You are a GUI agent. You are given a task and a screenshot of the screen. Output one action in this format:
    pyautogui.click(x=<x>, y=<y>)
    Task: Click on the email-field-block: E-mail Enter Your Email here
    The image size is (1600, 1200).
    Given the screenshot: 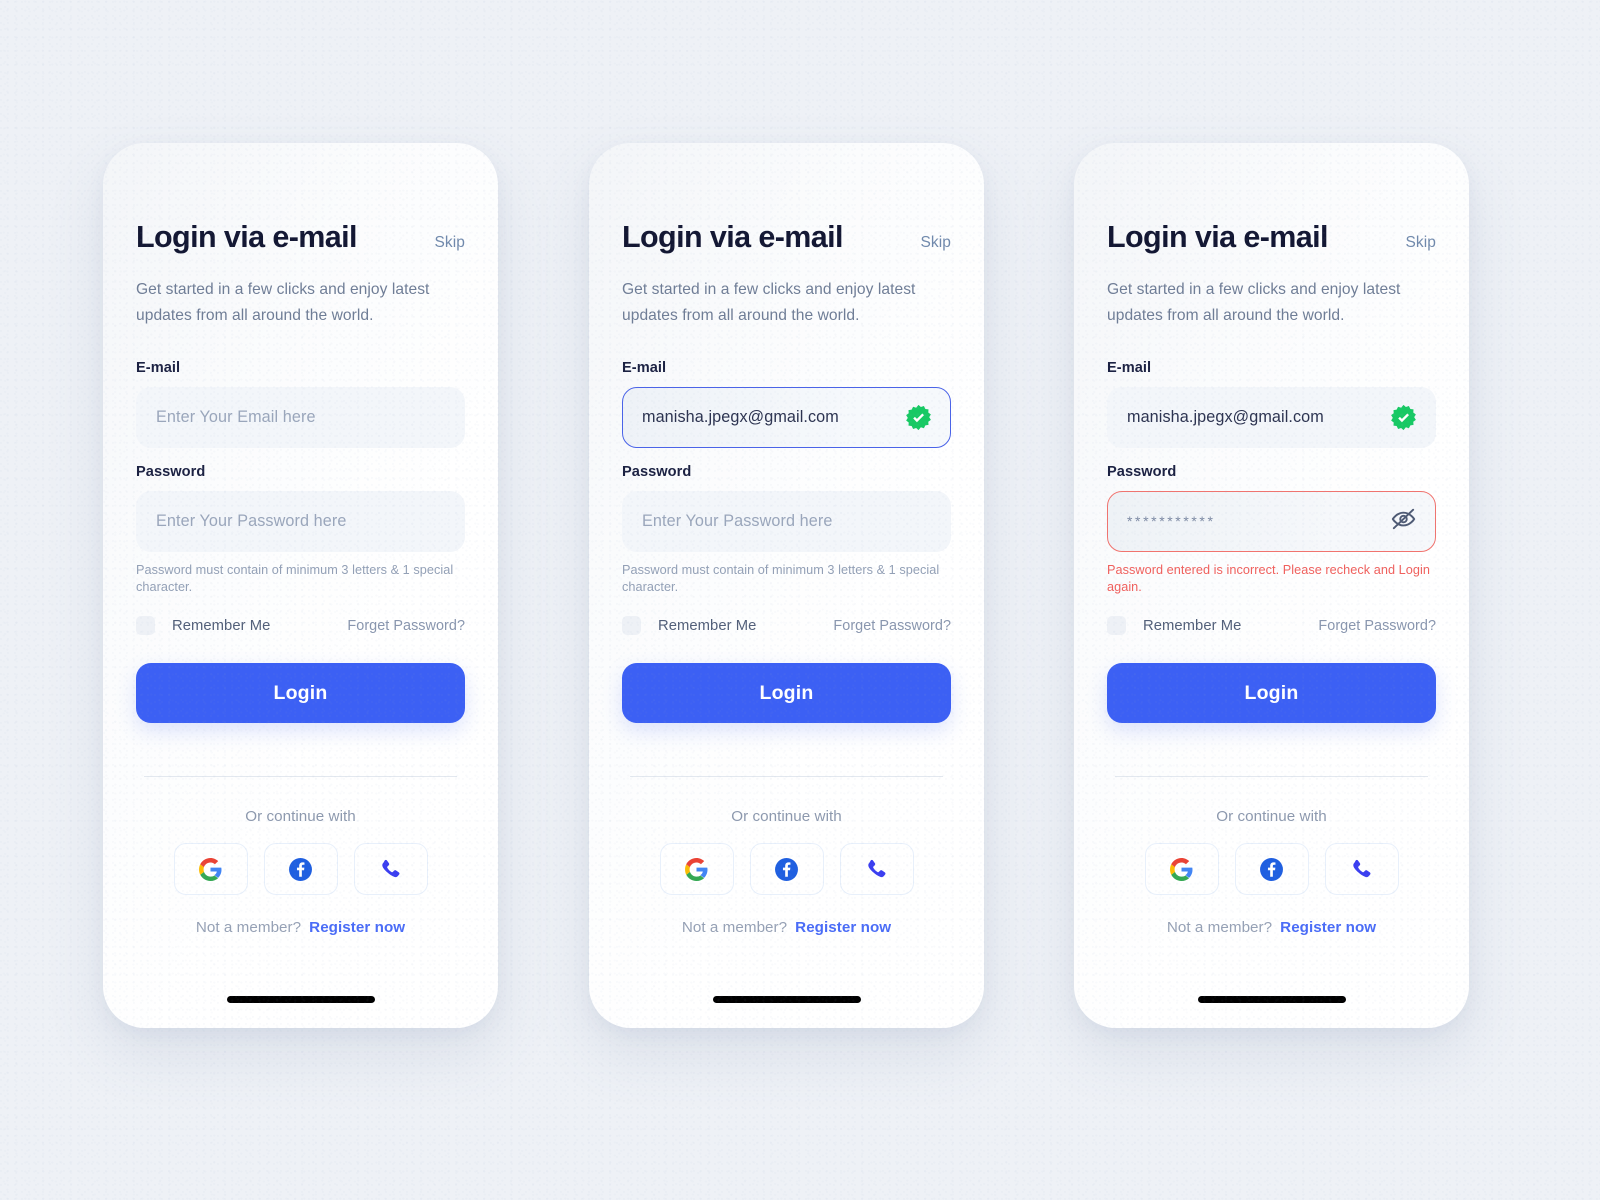 What is the action you would take?
    pyautogui.click(x=300, y=404)
    